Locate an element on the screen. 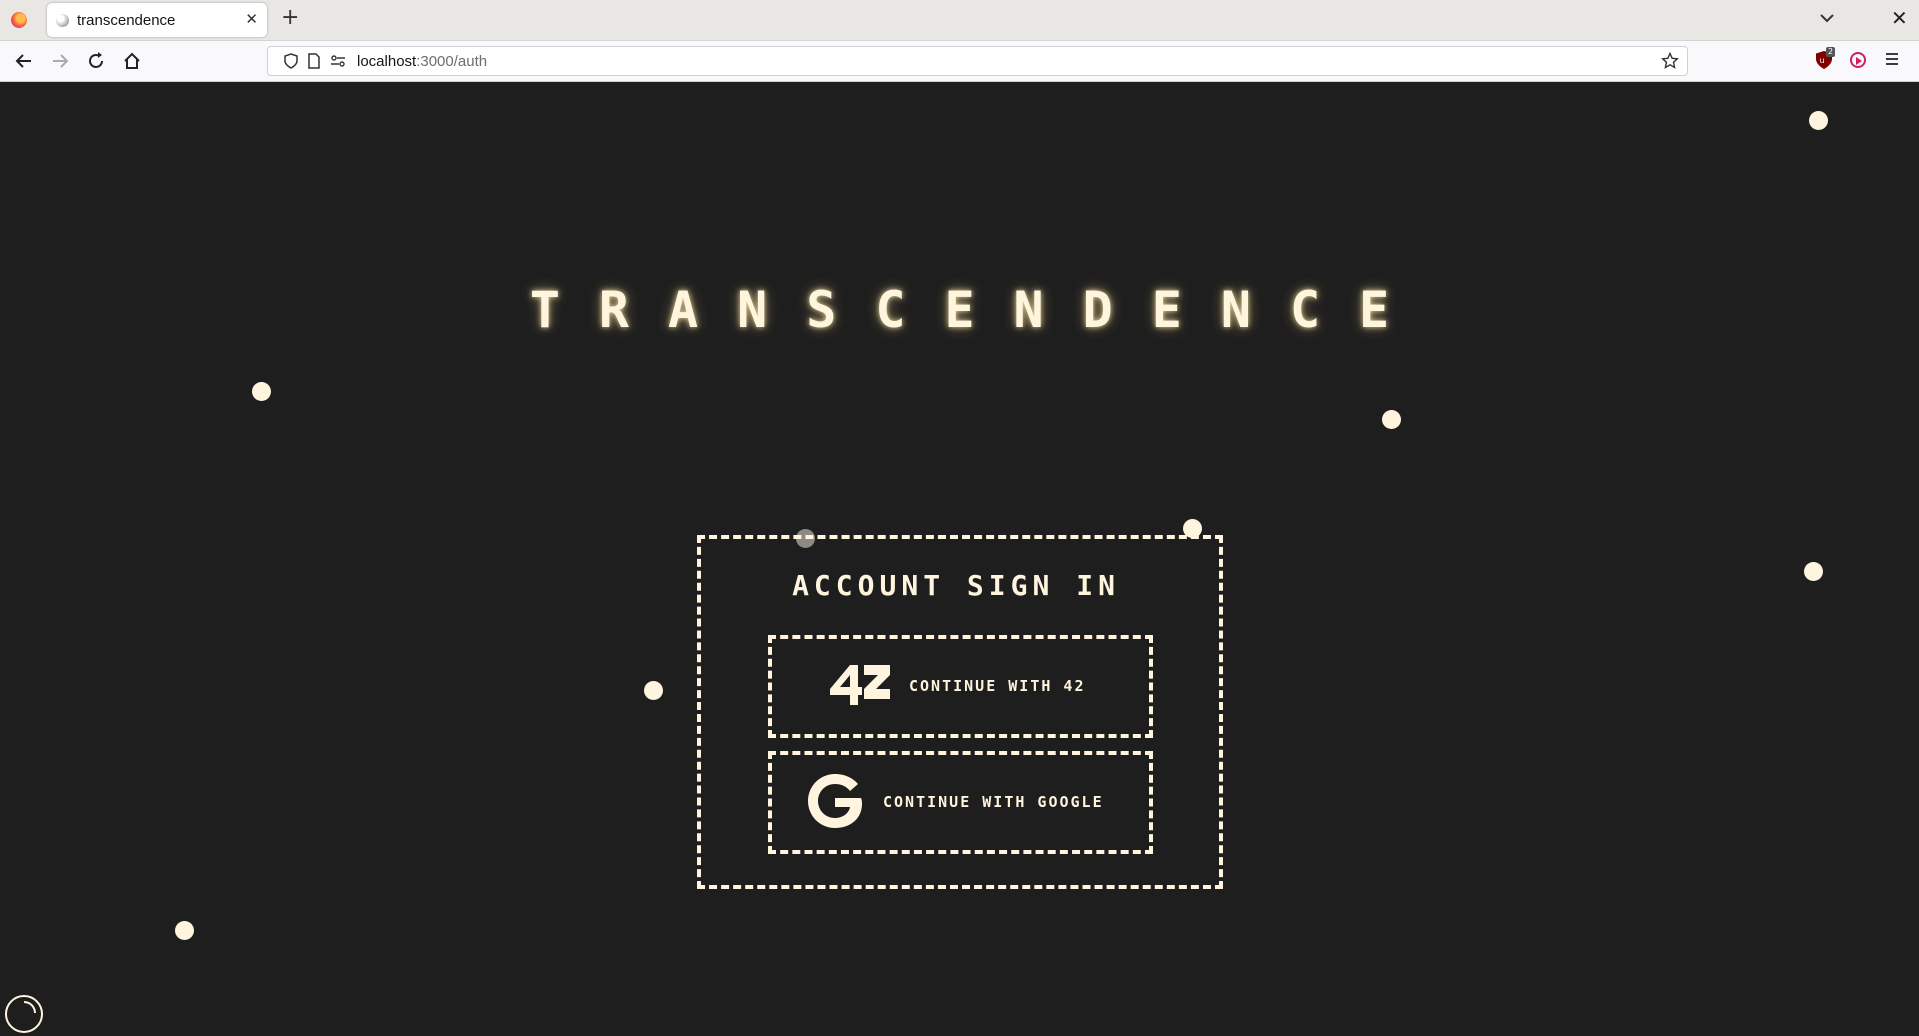 The height and width of the screenshot is (1036, 1919). firefox-icon is located at coordinates (19, 20).